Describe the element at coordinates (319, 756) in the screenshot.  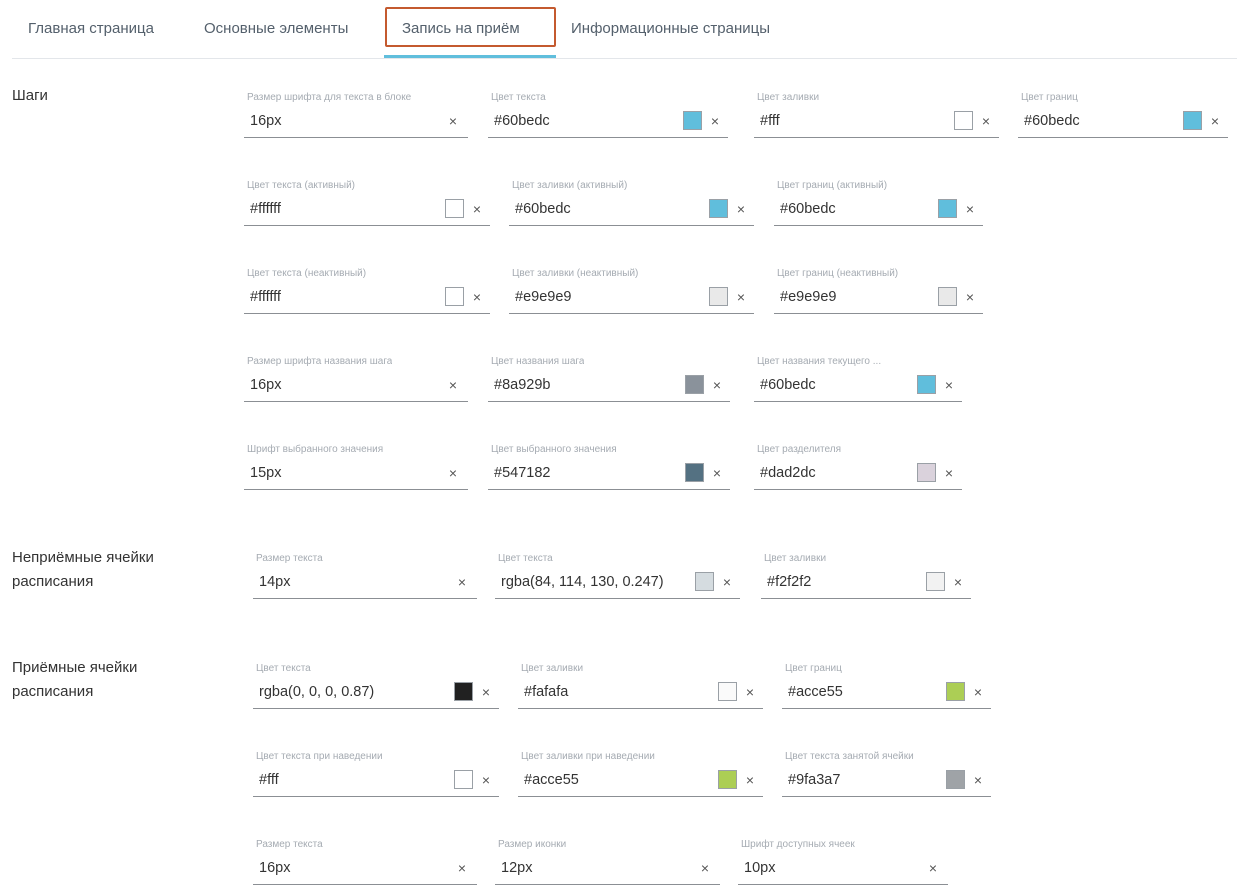
I see `field-label: Цвет текста при наведении` at that location.